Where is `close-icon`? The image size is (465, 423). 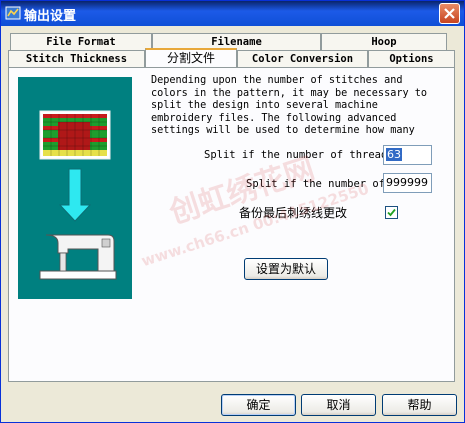
close-icon is located at coordinates (449, 13).